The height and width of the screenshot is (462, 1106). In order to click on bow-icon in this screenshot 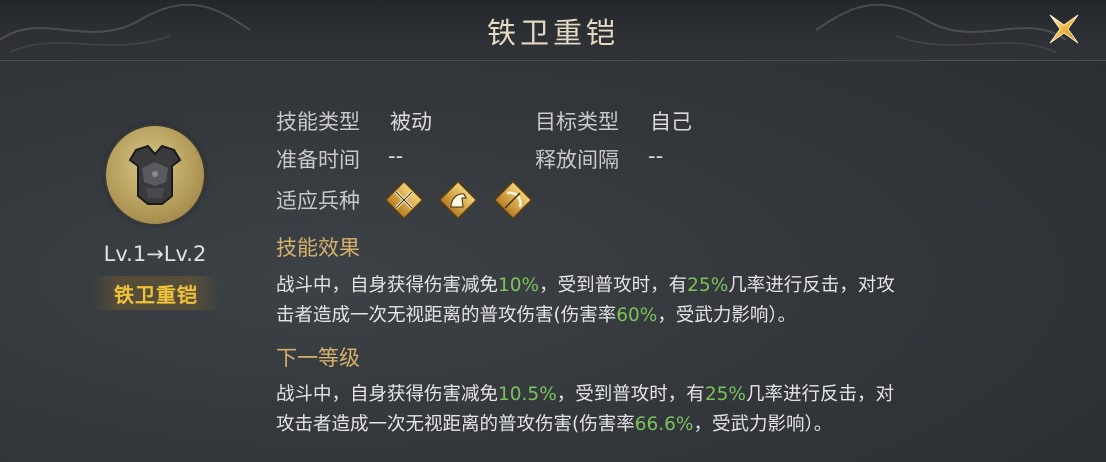, I will do `click(513, 200)`.